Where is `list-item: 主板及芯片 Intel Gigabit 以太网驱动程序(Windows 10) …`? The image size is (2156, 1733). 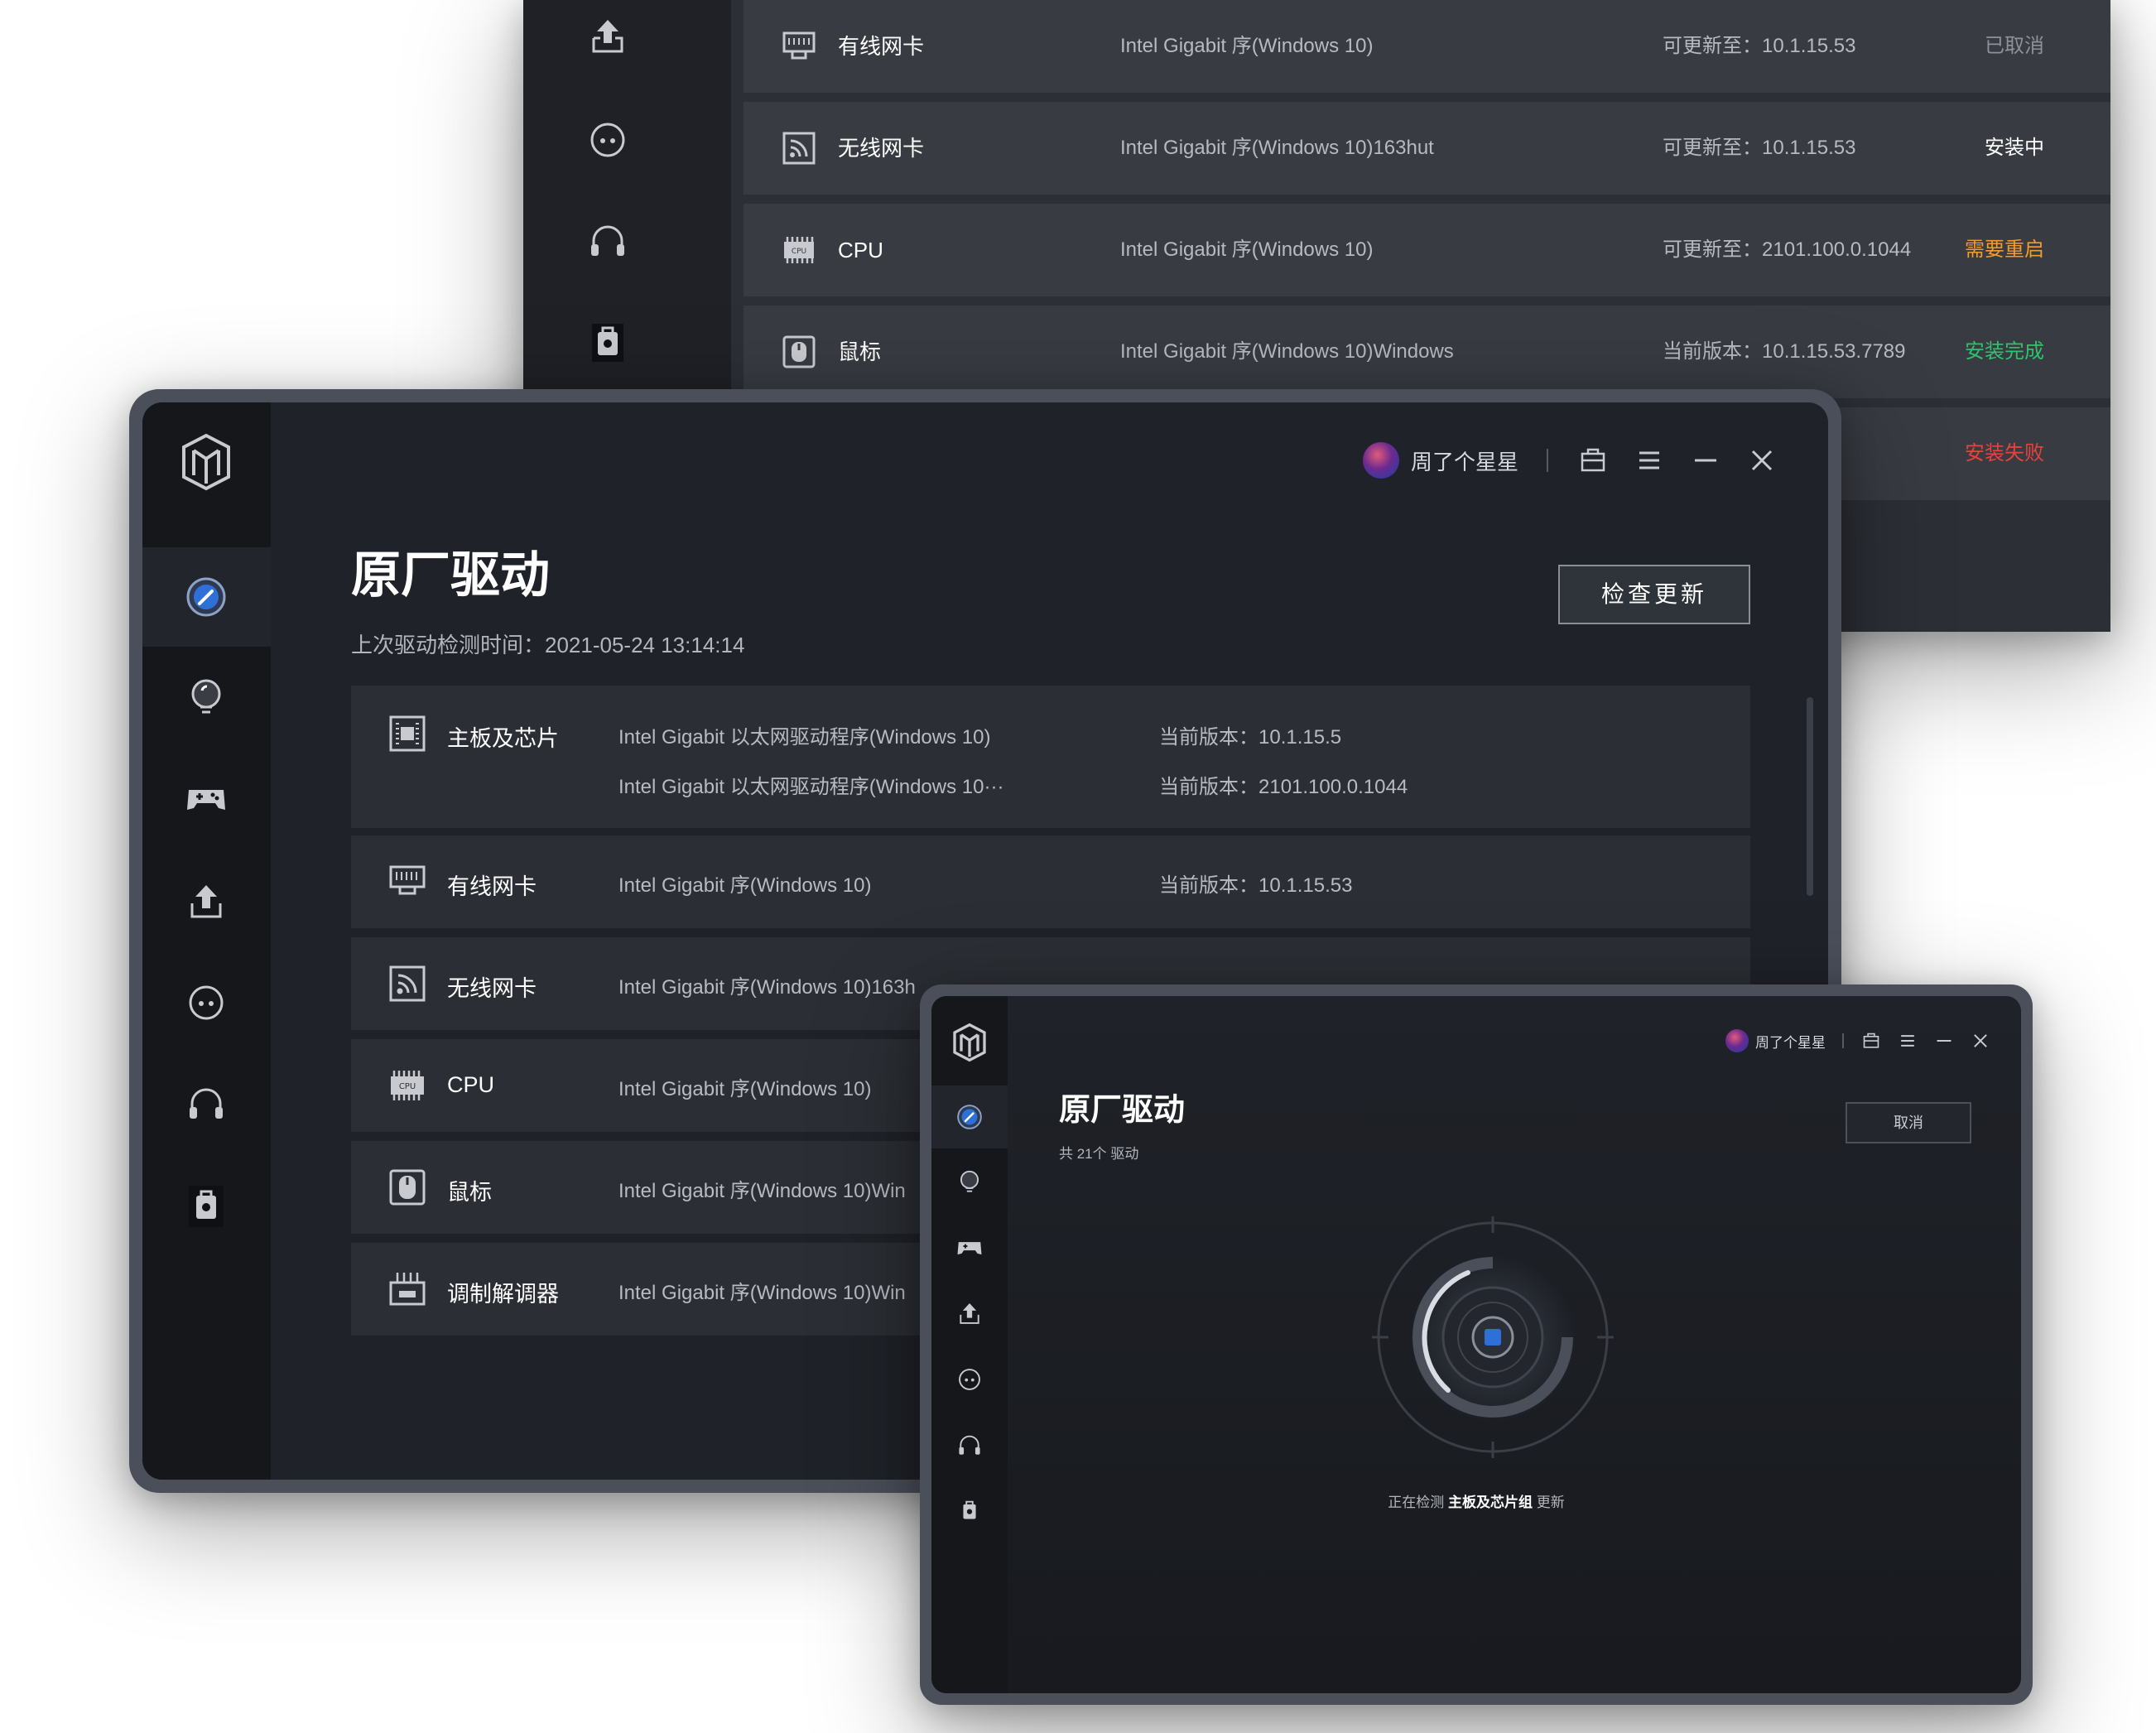 list-item: 主板及芯片 Intel Gigabit 以太网驱动程序(Windows 10) … is located at coordinates (1051, 757).